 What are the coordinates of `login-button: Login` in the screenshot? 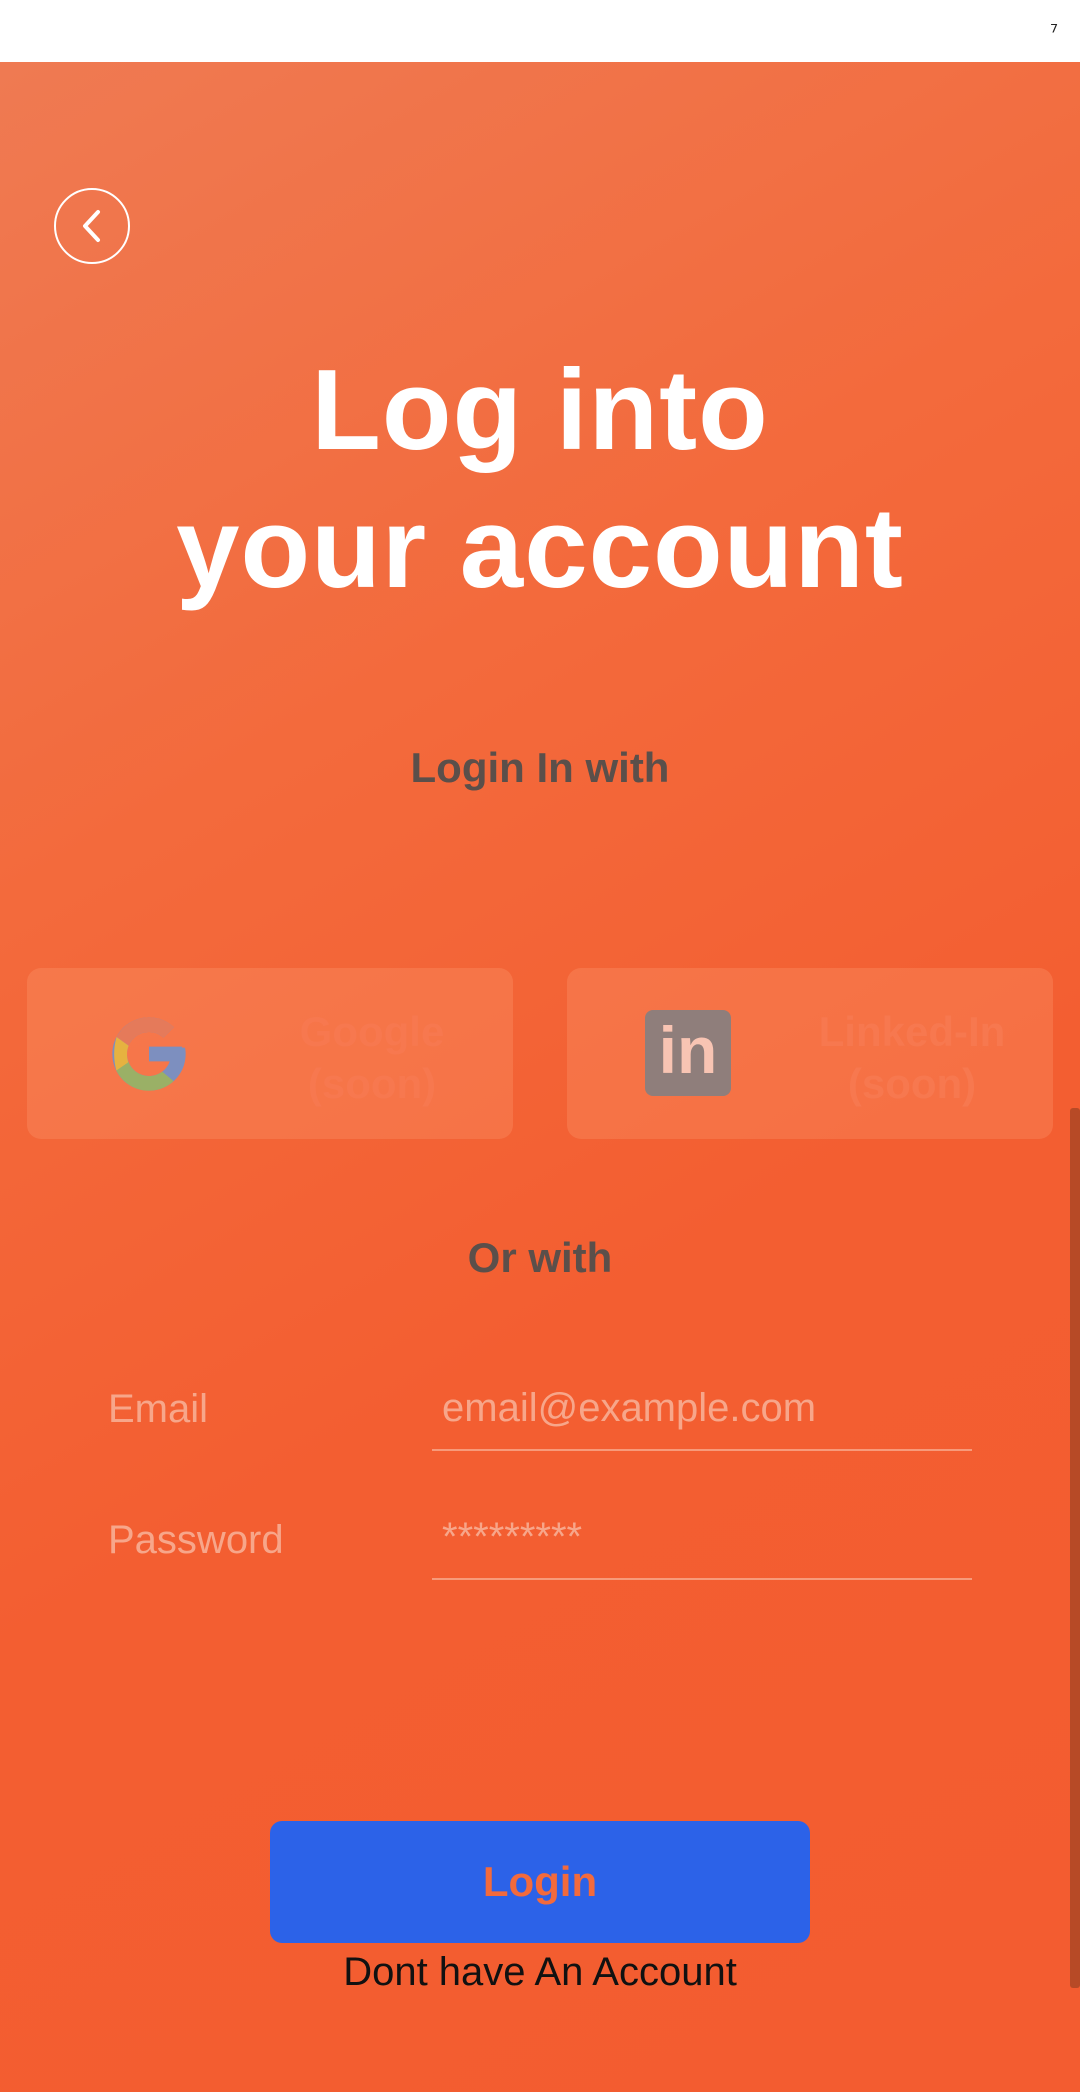 It's located at (540, 1882).